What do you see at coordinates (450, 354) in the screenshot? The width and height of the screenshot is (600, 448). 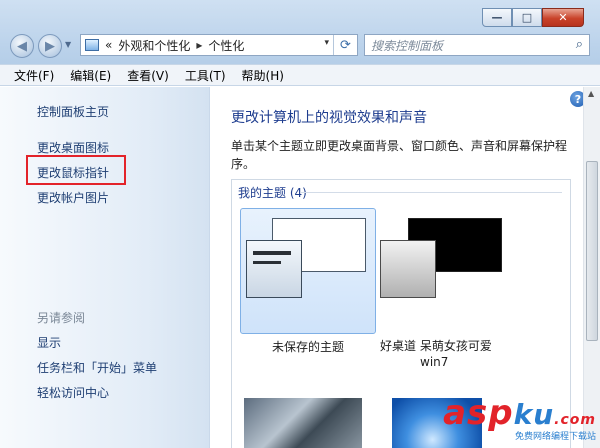 I see `theme-cute-girl-label: 好桌道 呆萌女孩可爱 win7` at bounding box center [450, 354].